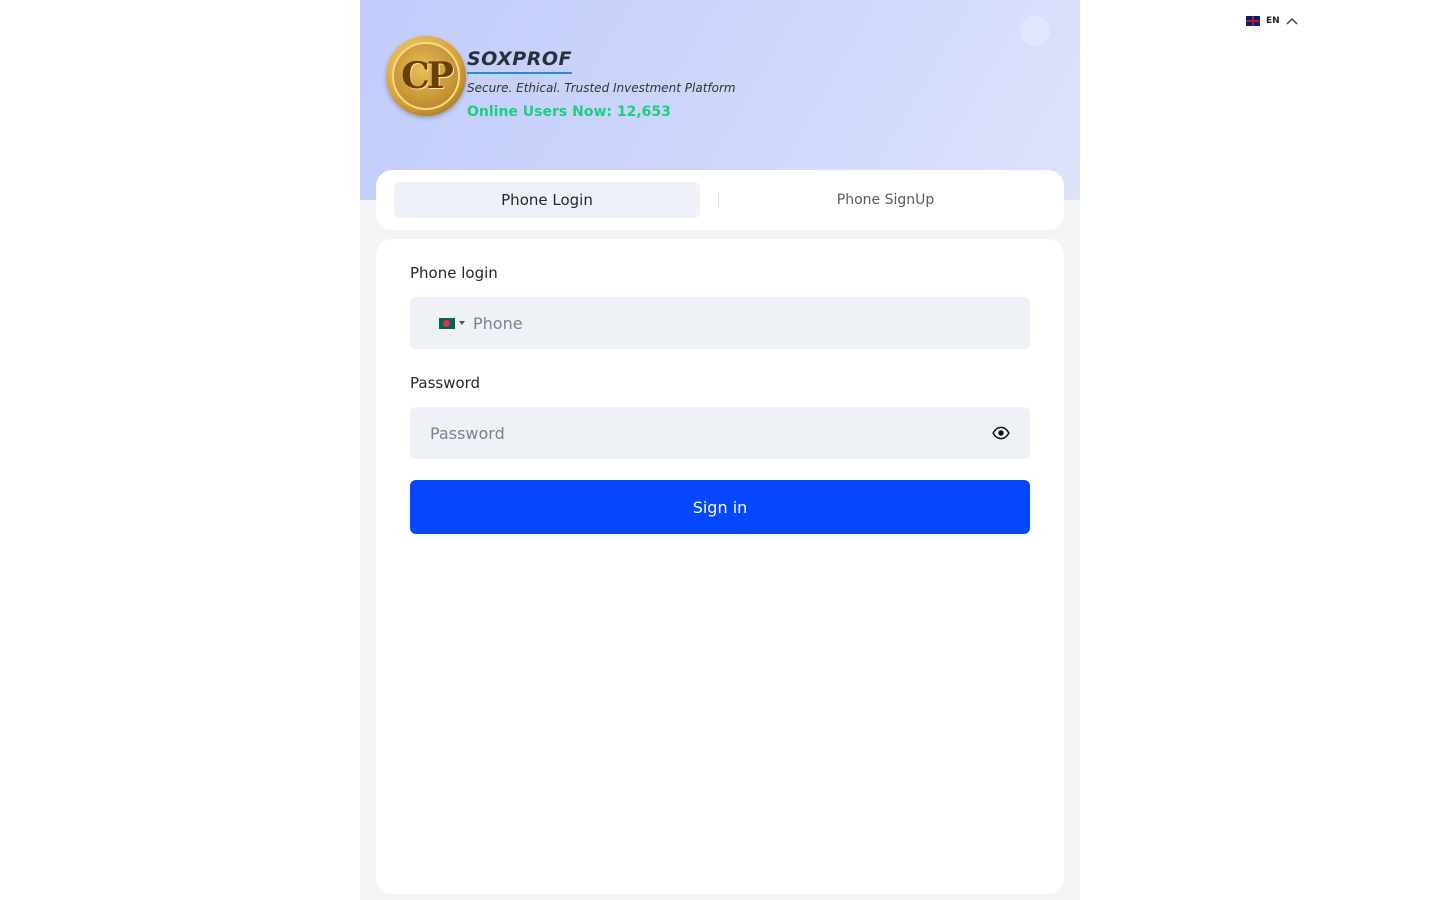  I want to click on decorative-circle, so click(1035, 31).